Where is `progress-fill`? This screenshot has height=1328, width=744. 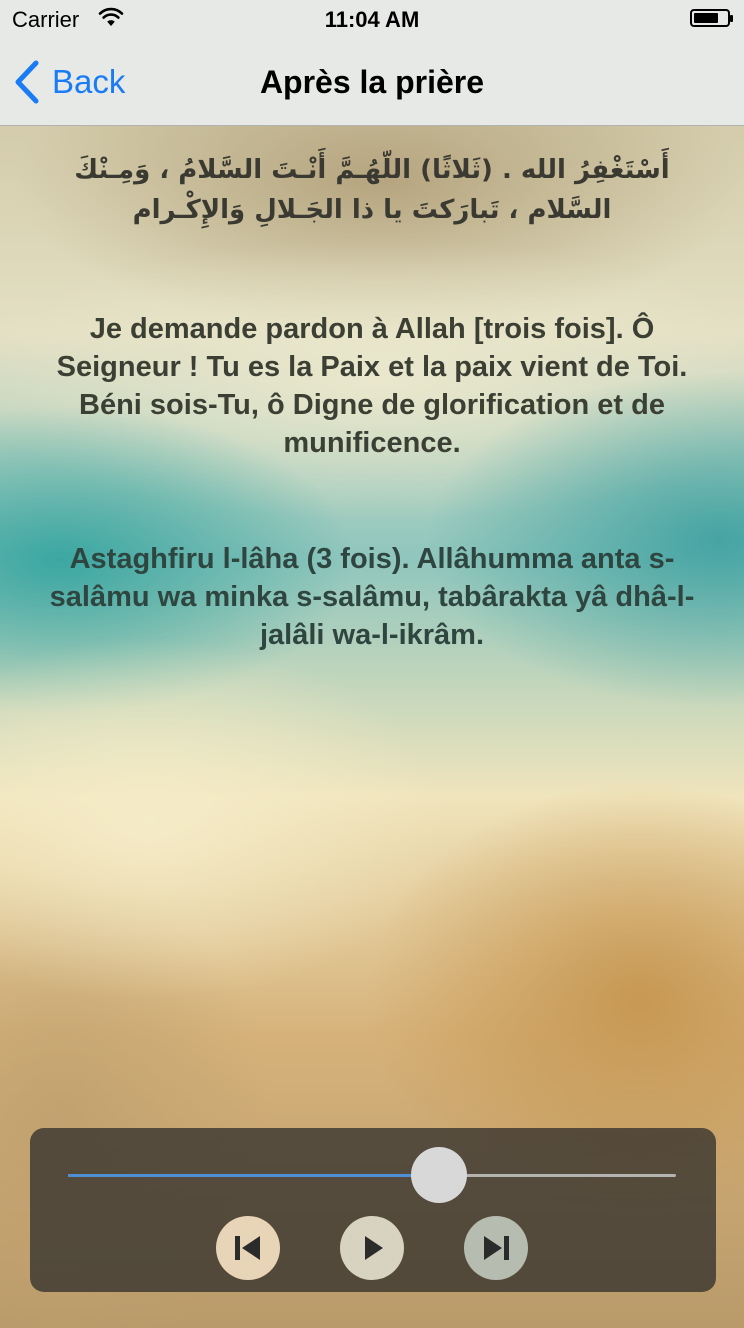 progress-fill is located at coordinates (253, 1175).